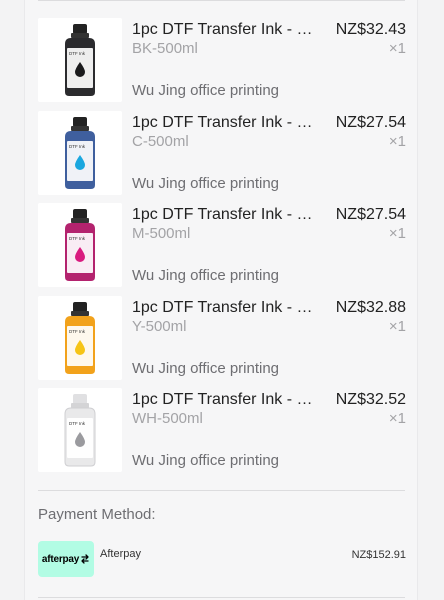 The width and height of the screenshot is (444, 600). What do you see at coordinates (378, 555) in the screenshot?
I see `payment-total: NZ$152.91` at bounding box center [378, 555].